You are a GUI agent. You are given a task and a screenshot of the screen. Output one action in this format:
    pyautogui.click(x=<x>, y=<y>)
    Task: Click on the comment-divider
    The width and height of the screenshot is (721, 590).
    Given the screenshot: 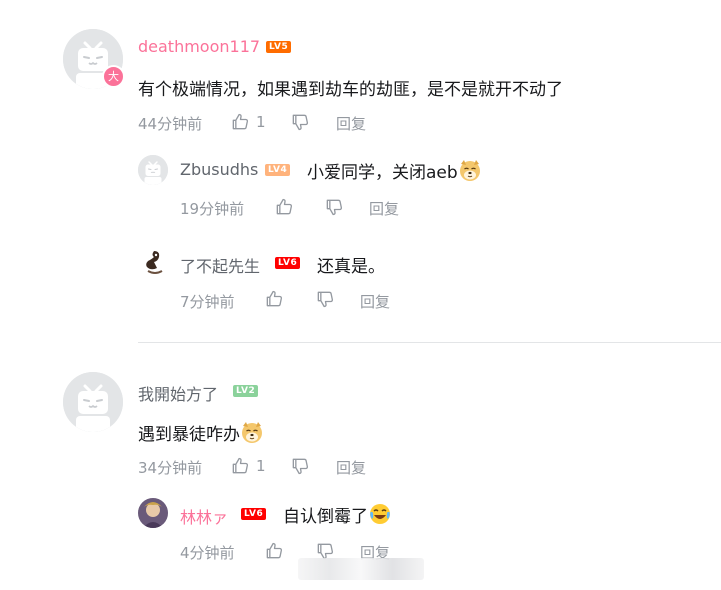 What is the action you would take?
    pyautogui.click(x=429, y=342)
    